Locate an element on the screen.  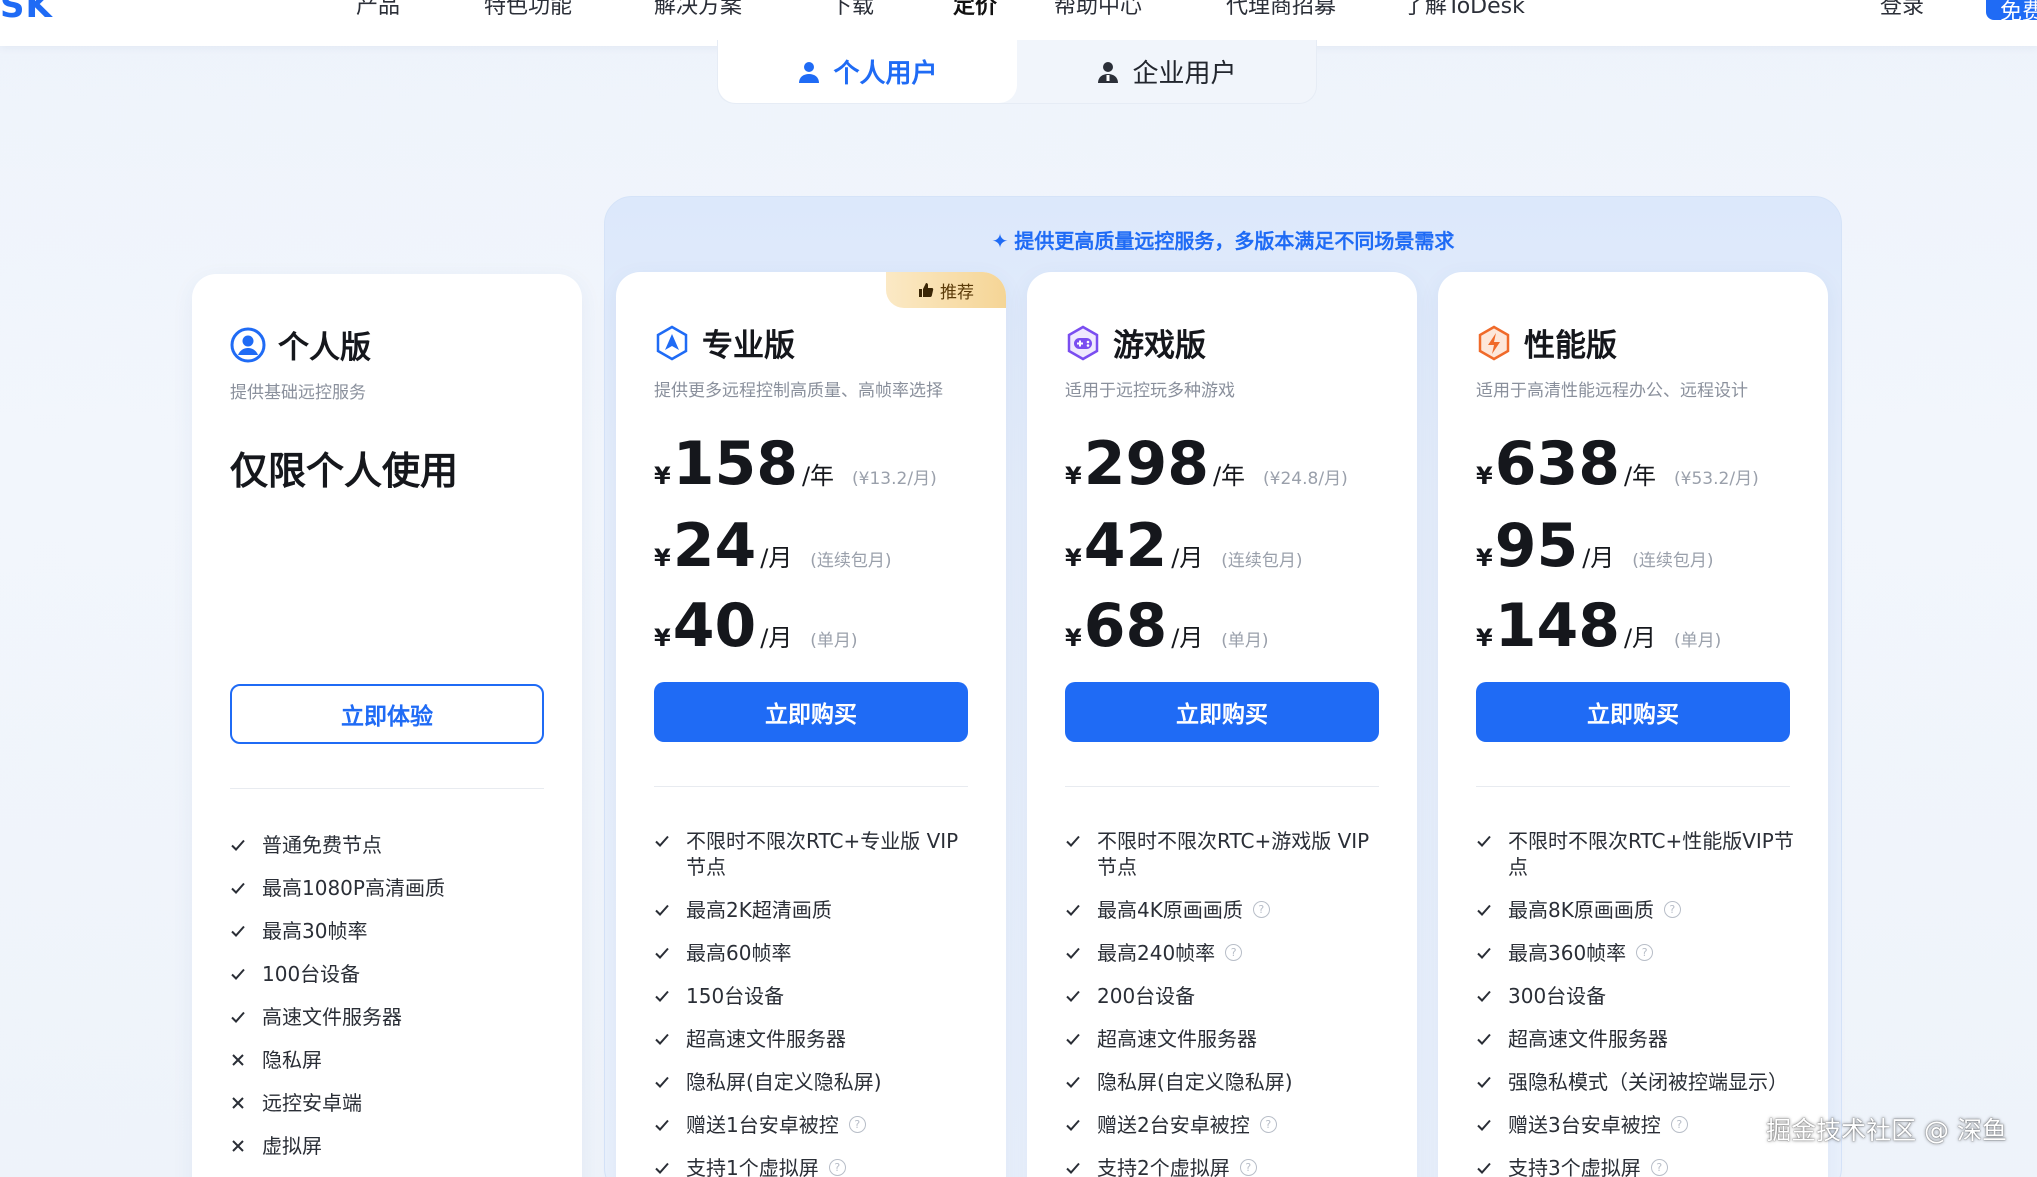
feature-item: 强隐私模式（关闭被控端显示） is located at coordinates (1637, 1082).